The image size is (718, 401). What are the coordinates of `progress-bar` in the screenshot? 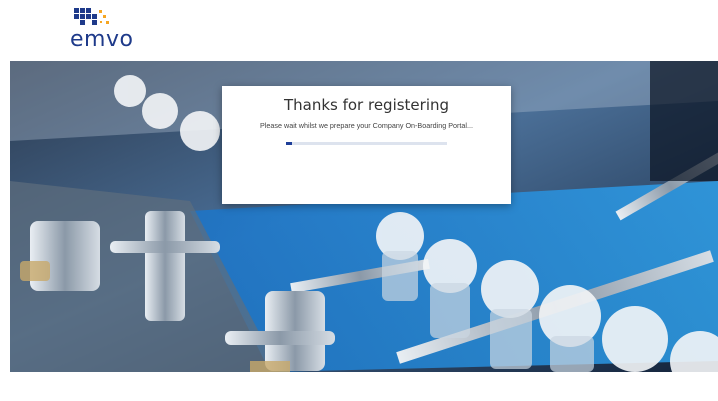 It's located at (366, 143).